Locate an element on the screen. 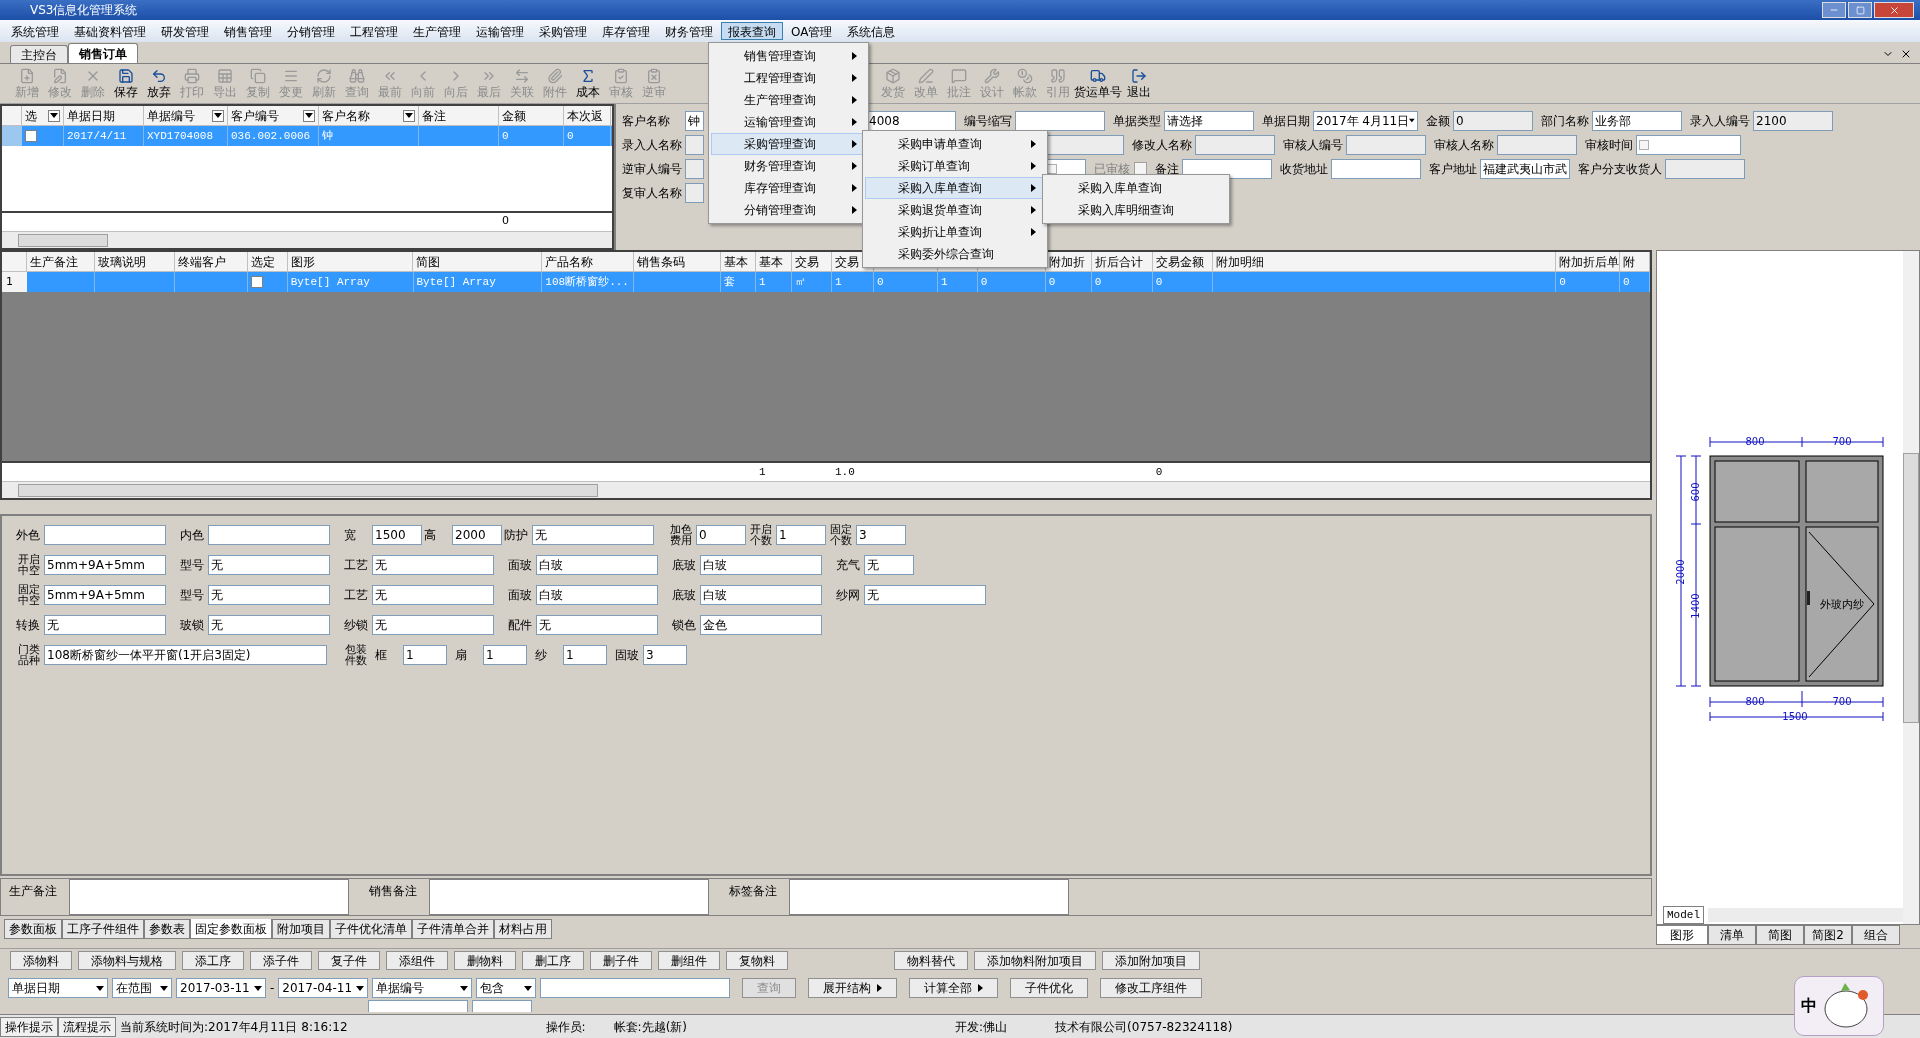  input-field: 福建武夷山市武 is located at coordinates (1525, 168).